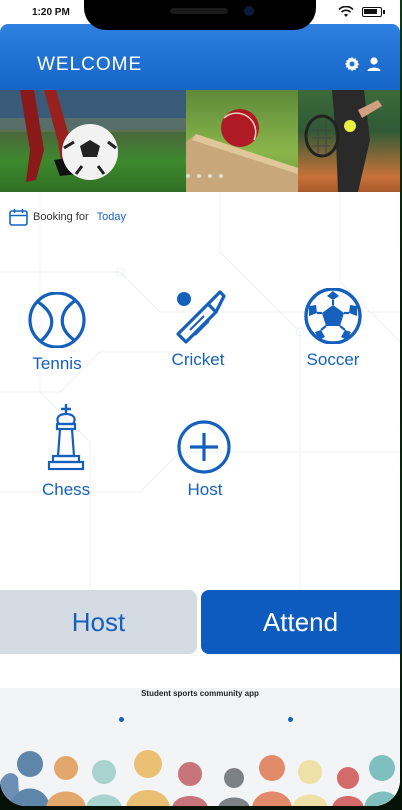 The image size is (402, 810). What do you see at coordinates (121, 719) in the screenshot?
I see `footer-dot-left` at bounding box center [121, 719].